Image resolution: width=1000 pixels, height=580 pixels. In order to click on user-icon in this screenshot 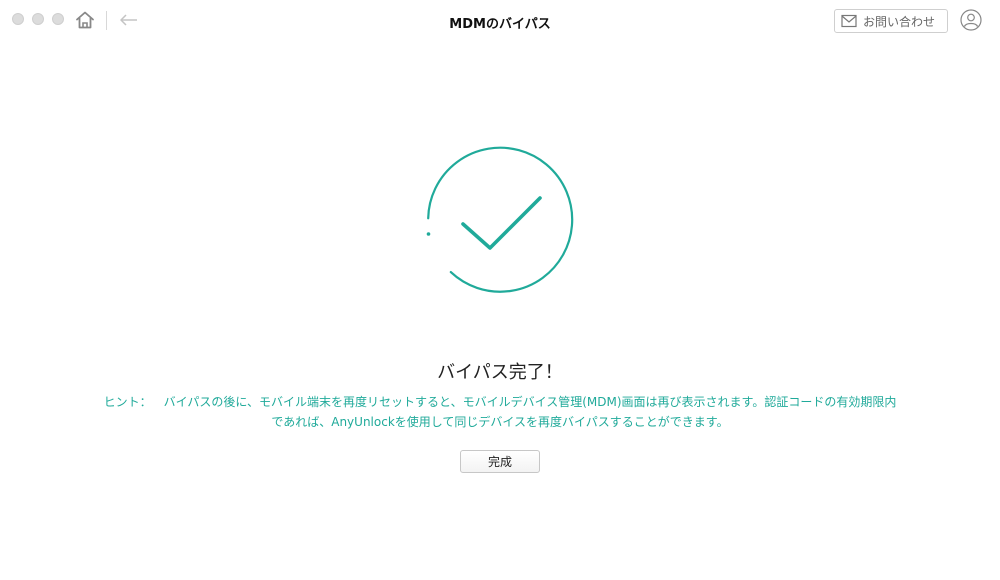, I will do `click(971, 20)`.